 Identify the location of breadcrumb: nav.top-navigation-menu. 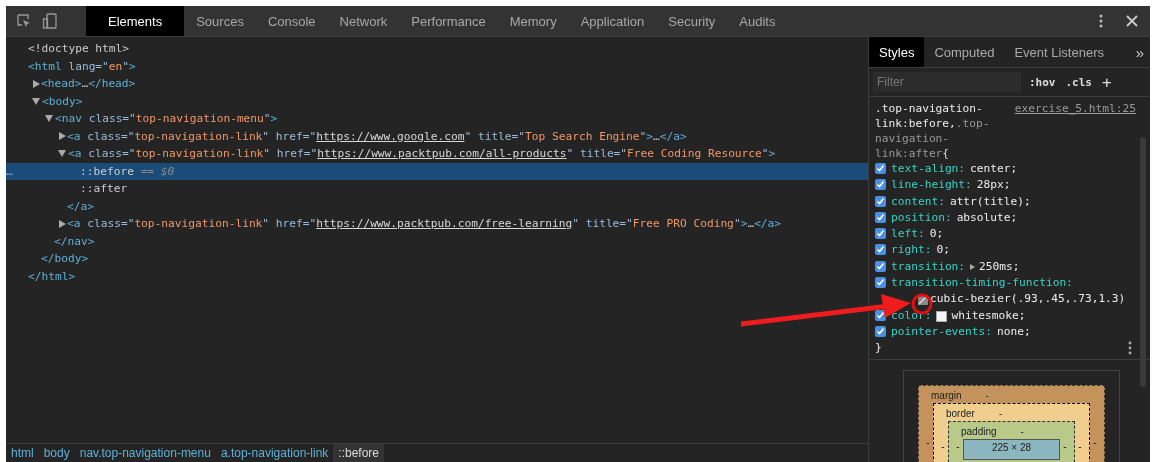
(145, 453).